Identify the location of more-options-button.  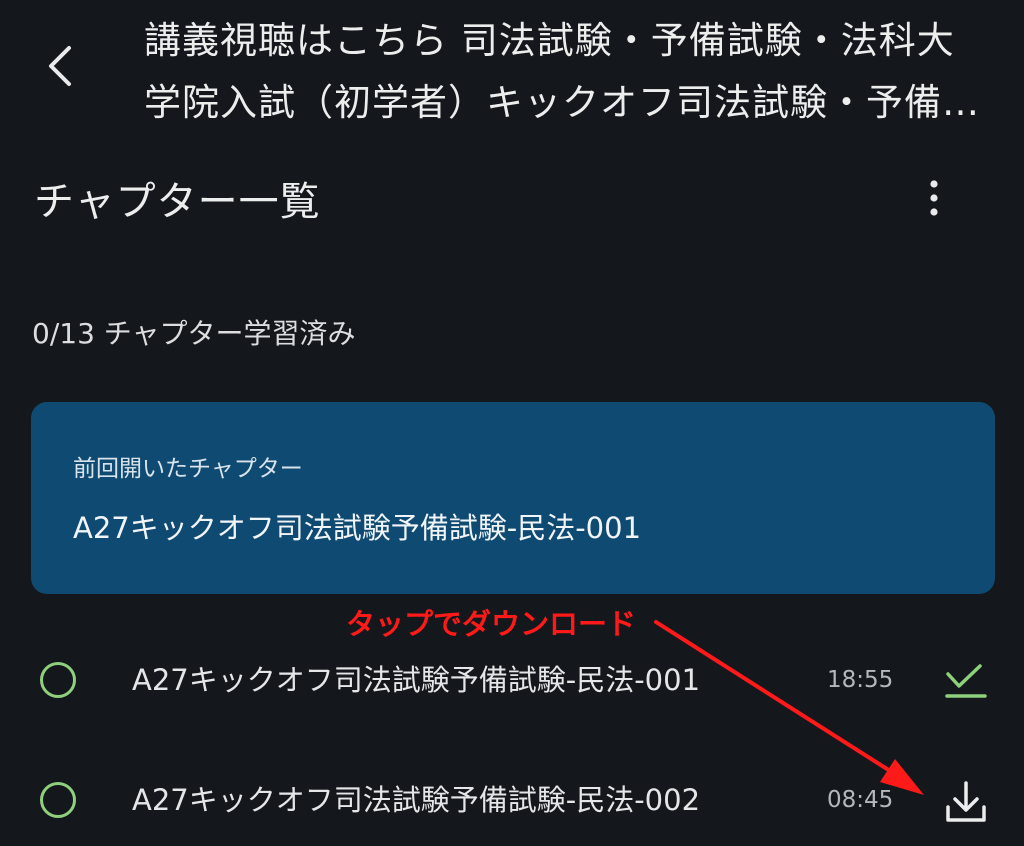
(934, 198).